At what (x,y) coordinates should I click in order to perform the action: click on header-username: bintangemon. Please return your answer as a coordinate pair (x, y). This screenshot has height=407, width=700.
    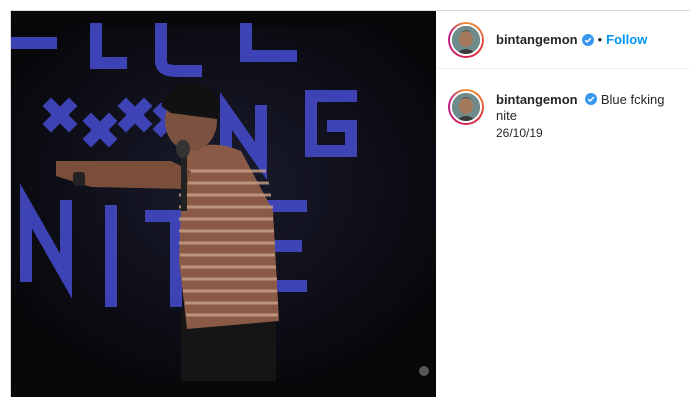
    Looking at the image, I should click on (537, 39).